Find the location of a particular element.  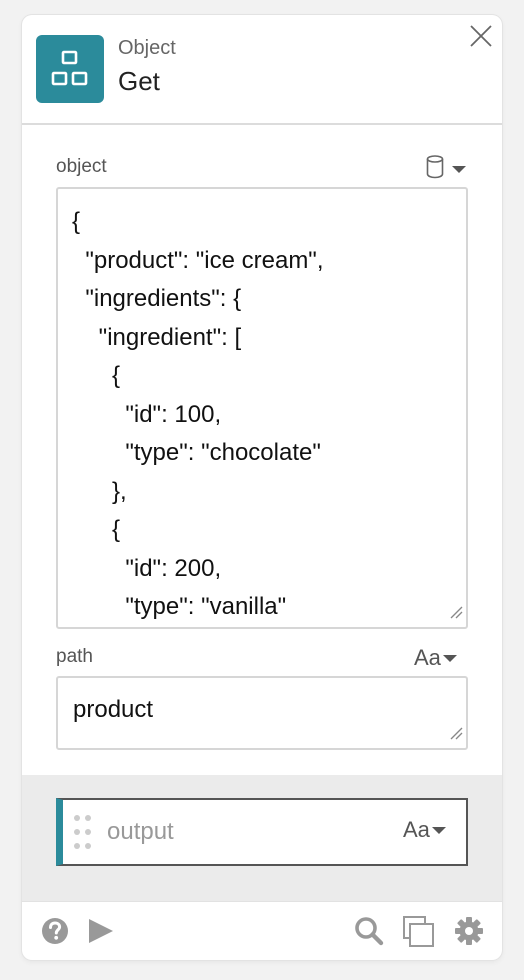

run-icon is located at coordinates (101, 931).